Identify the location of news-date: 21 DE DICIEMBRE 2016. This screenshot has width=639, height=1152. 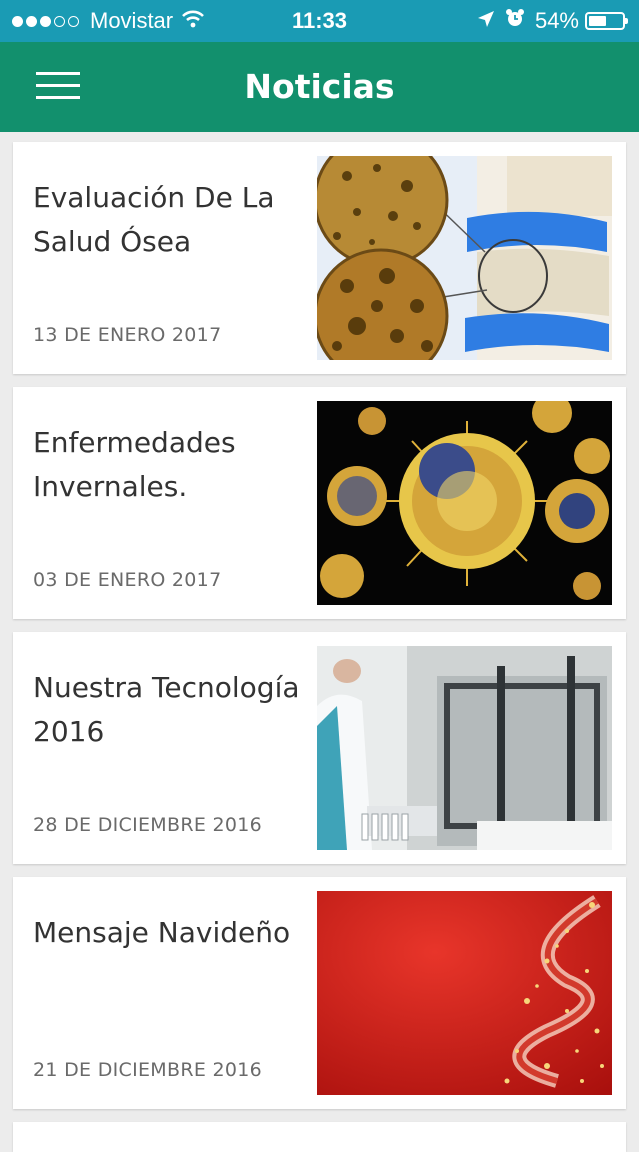
(148, 1070).